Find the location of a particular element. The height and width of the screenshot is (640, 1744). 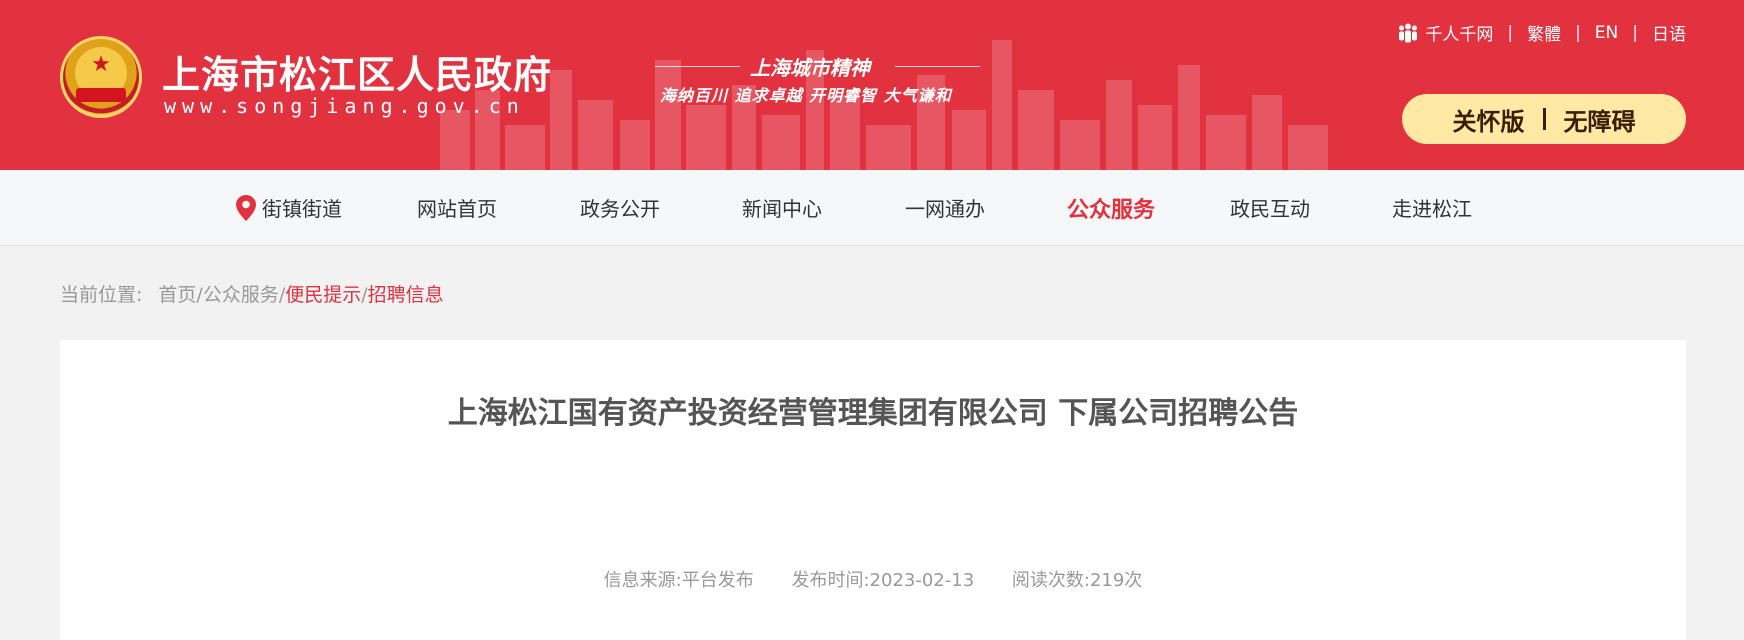

site-domain: www.songjiang.gov.cn is located at coordinates (344, 106).